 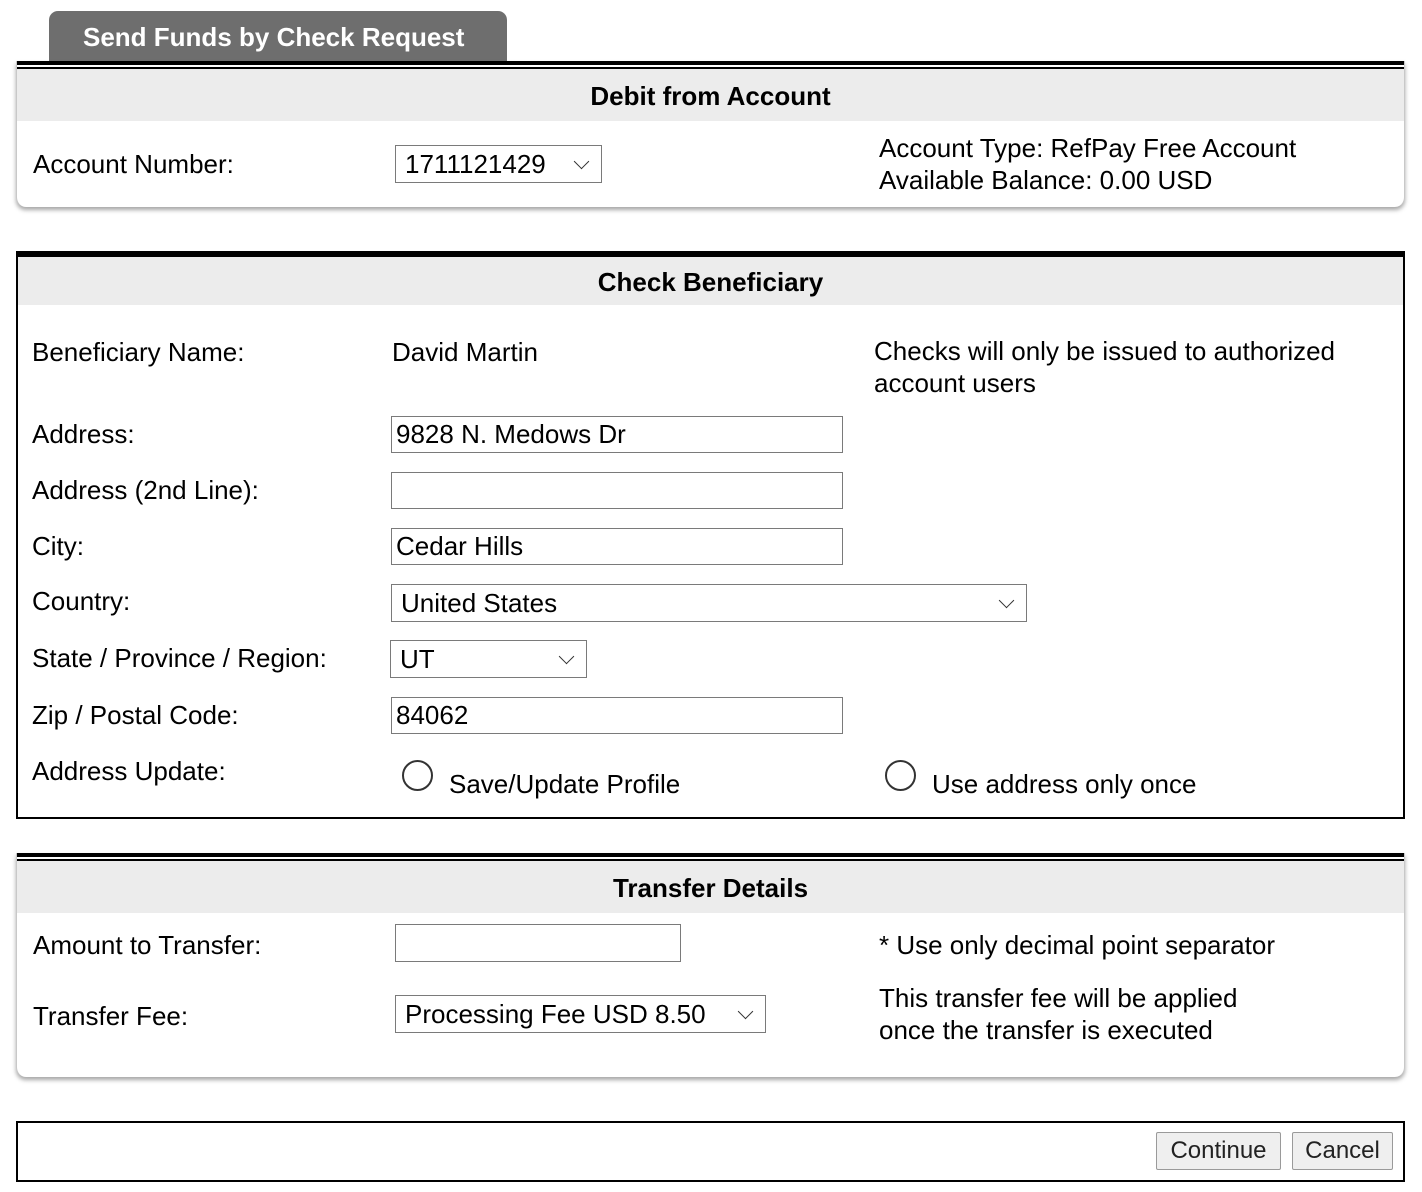 What do you see at coordinates (617, 490) in the screenshot?
I see `address-2nd-line-input` at bounding box center [617, 490].